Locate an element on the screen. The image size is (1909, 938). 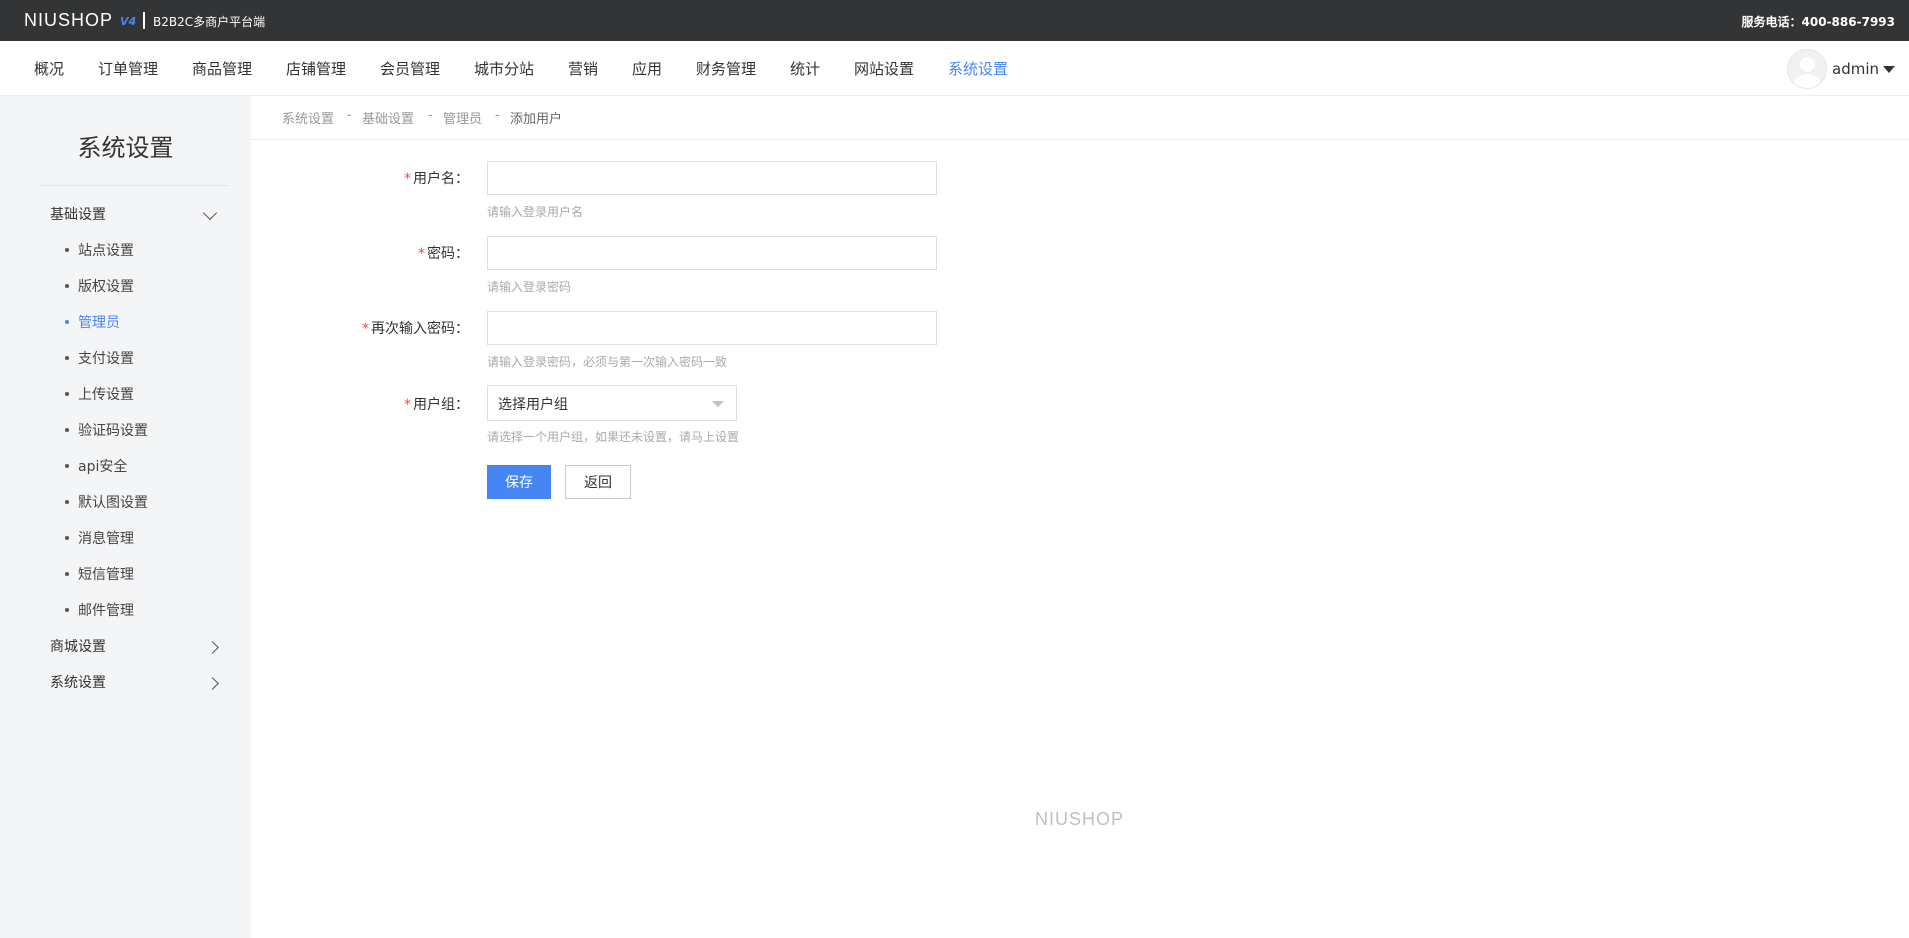
user-group-hint: 请选择一个用户组，如果还未设置，请马上设置 is located at coordinates (613, 437).